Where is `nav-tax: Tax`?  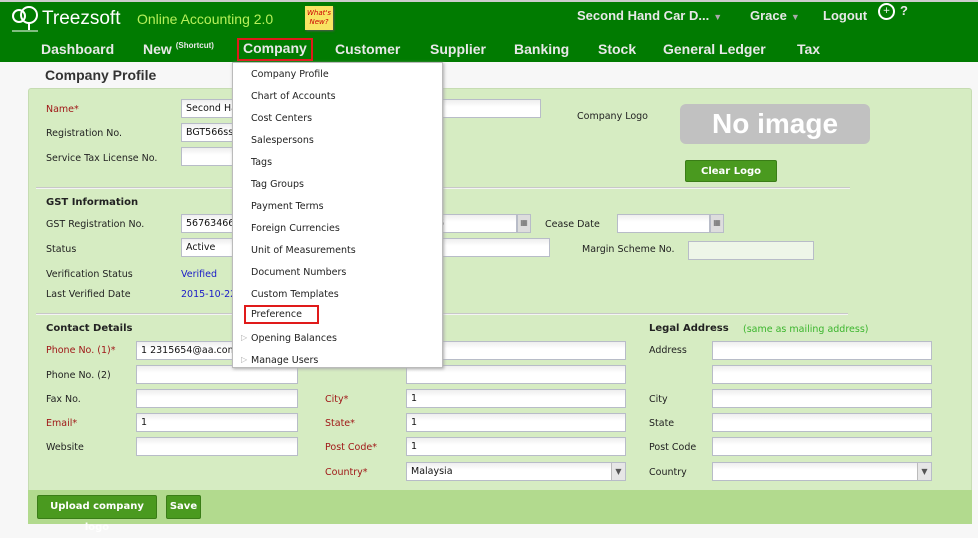 nav-tax: Tax is located at coordinates (808, 49).